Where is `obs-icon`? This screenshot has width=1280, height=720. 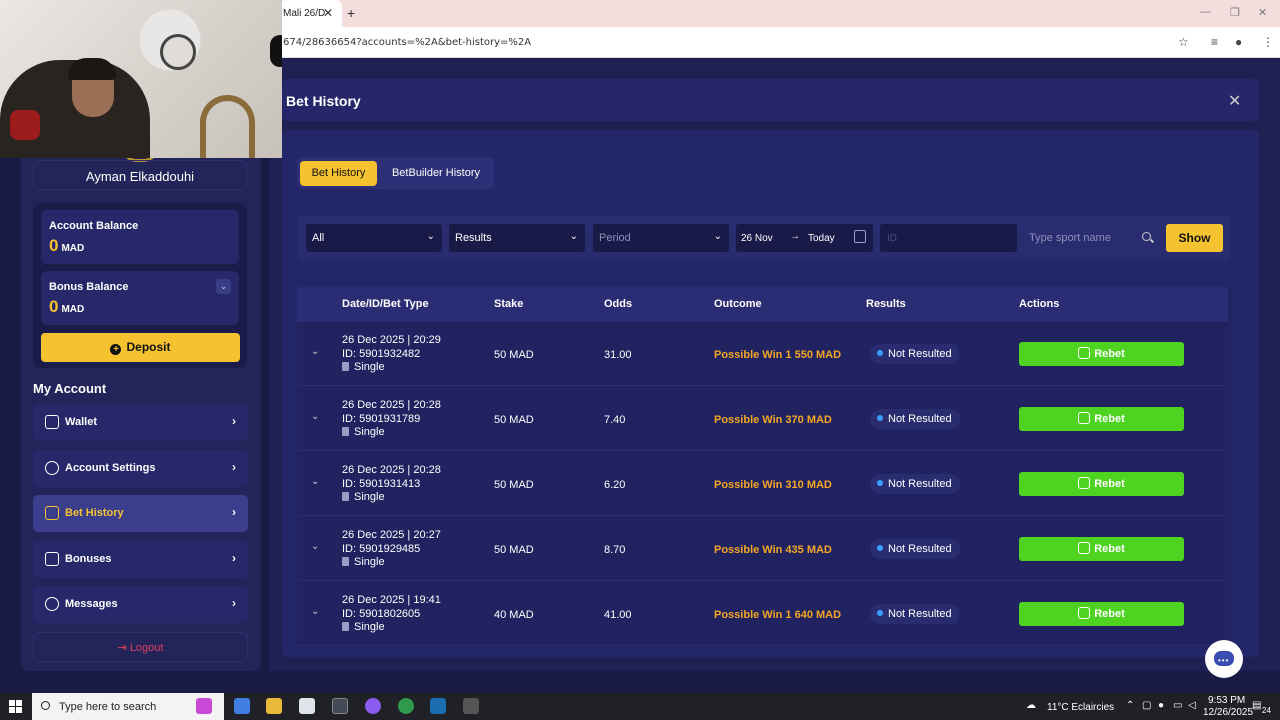 obs-icon is located at coordinates (340, 706).